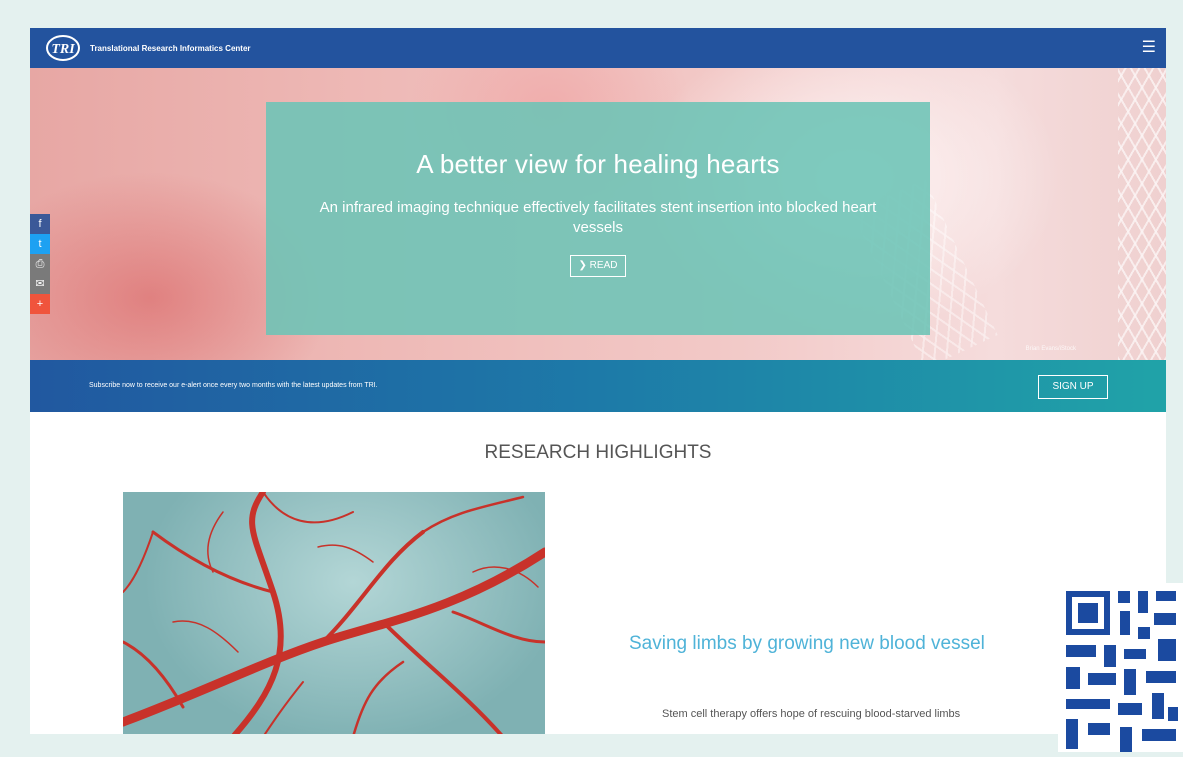 The height and width of the screenshot is (757, 1183). What do you see at coordinates (40, 284) in the screenshot?
I see `email-icon: ✉` at bounding box center [40, 284].